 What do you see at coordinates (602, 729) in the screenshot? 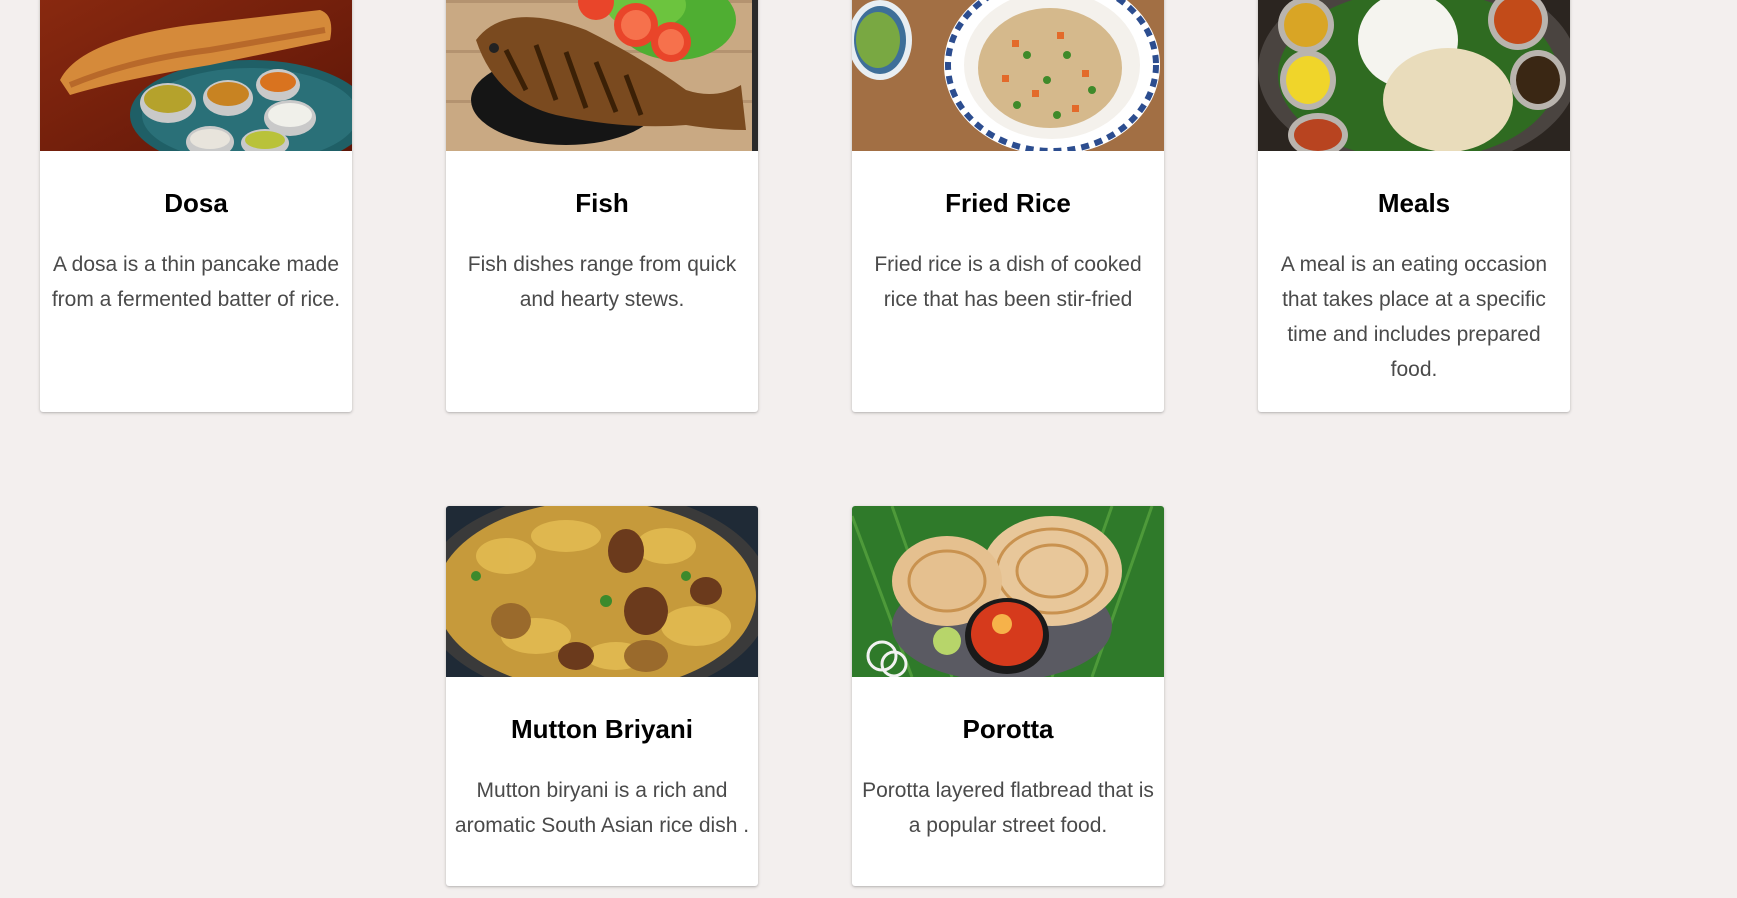
I see `card-title: Mutton Briyani` at bounding box center [602, 729].